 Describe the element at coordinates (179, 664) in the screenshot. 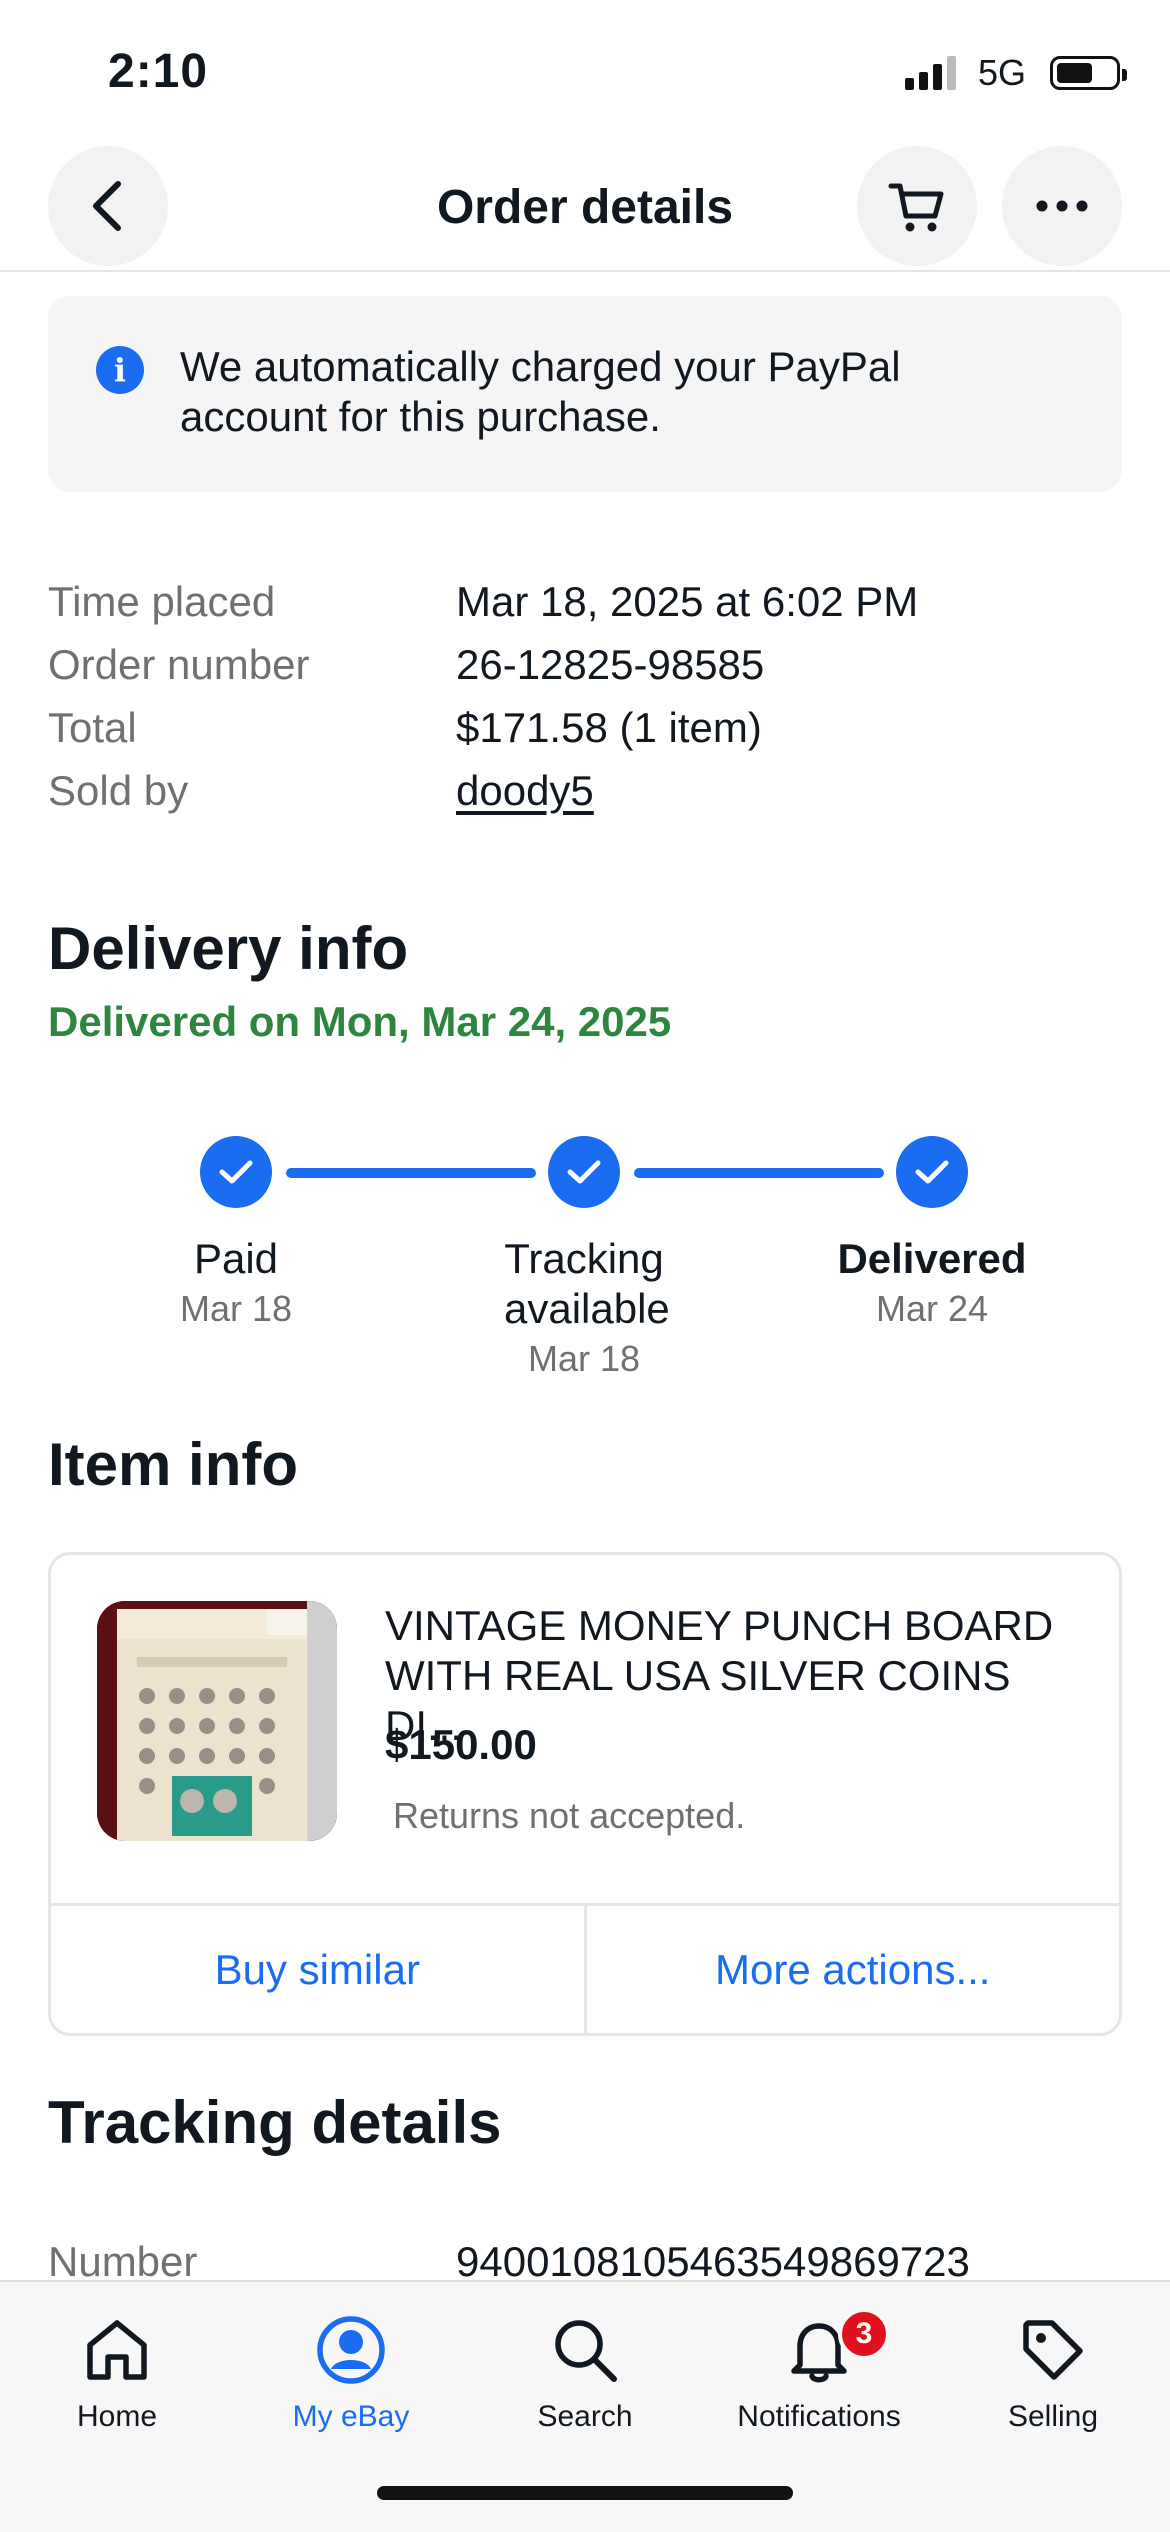

I see `order-label: Order number` at that location.